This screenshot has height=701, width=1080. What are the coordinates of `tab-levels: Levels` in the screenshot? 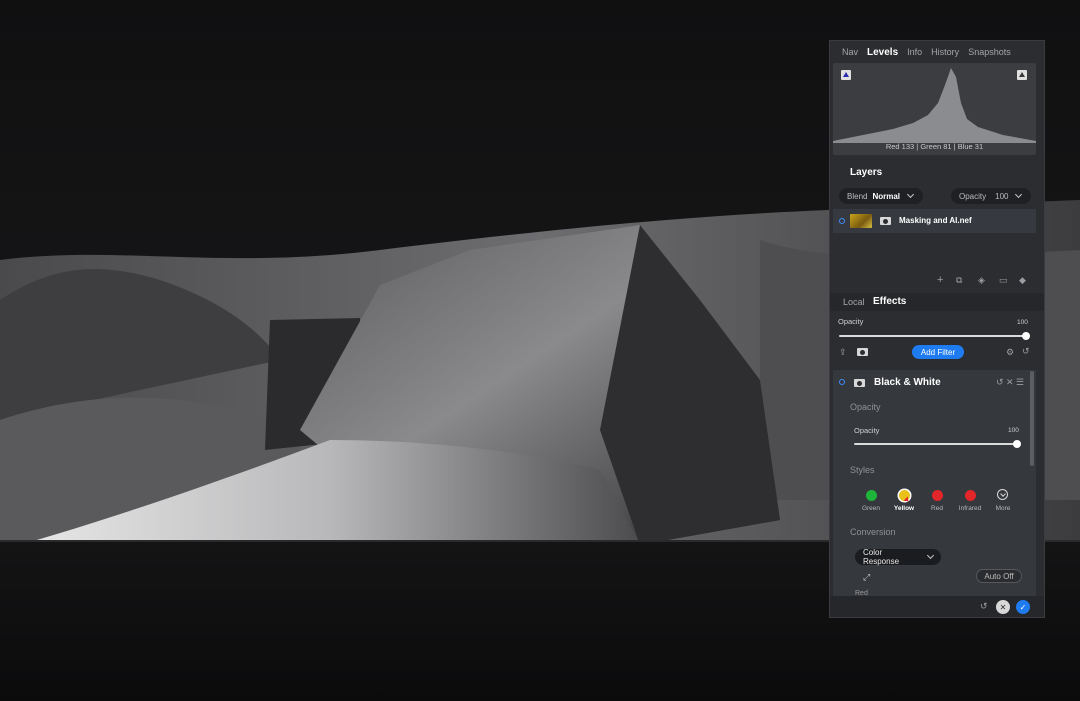 It's located at (882, 52).